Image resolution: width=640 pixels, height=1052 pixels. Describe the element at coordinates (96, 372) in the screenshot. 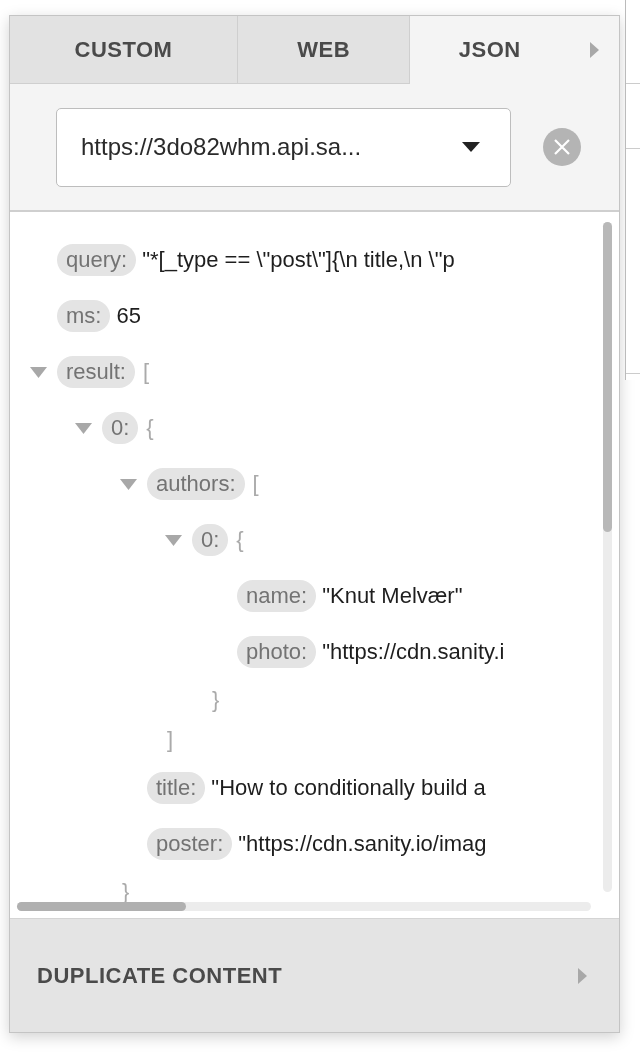

I see `json-key: result:` at that location.